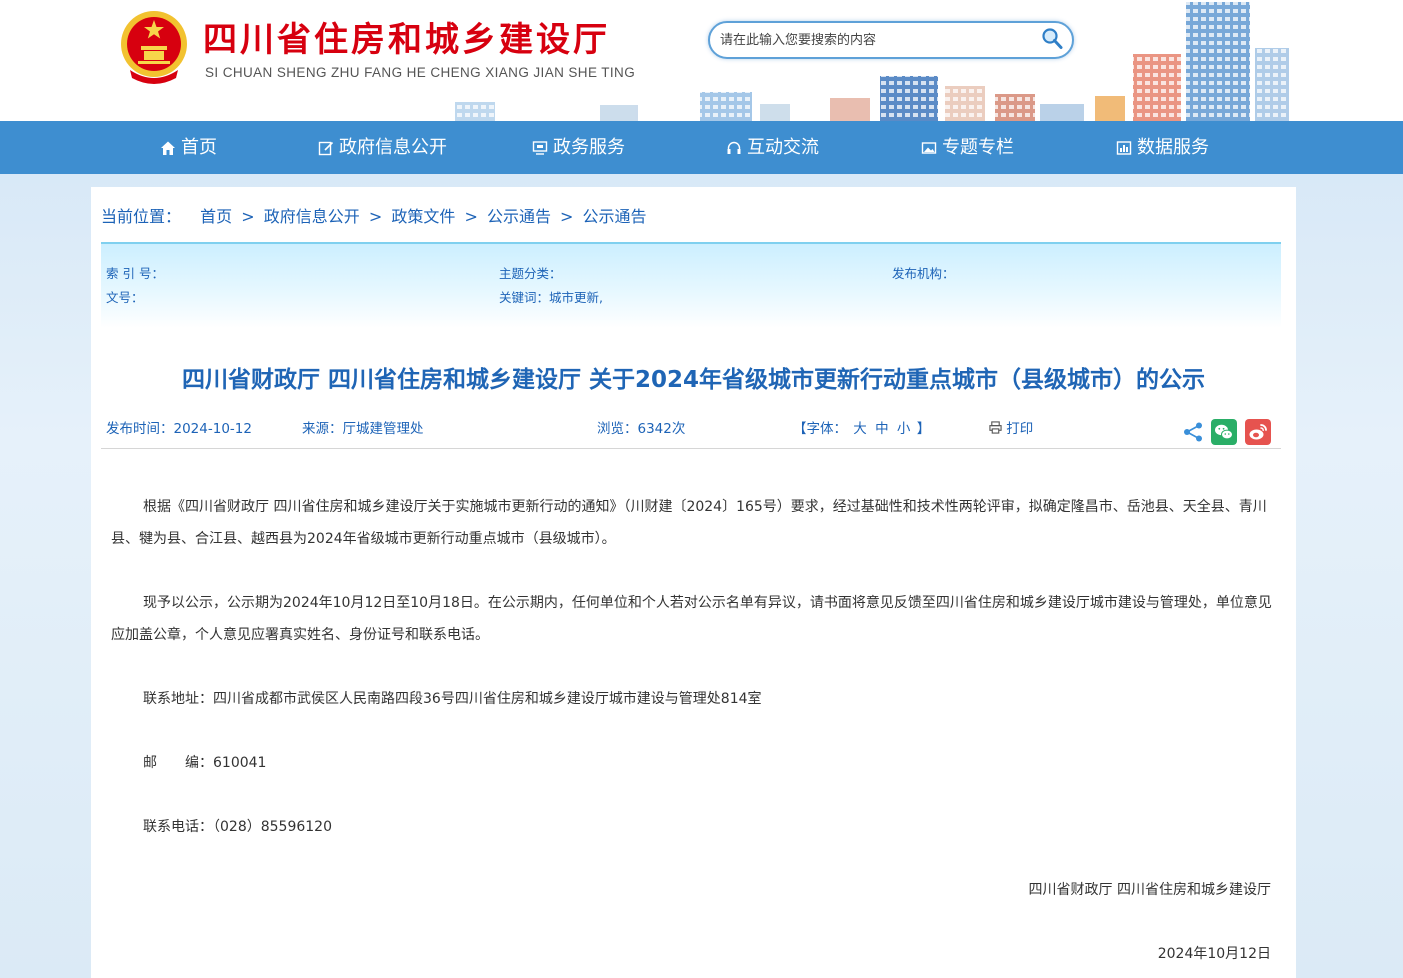  Describe the element at coordinates (237, 827) in the screenshot. I see `article-paragraph: 联系电话：（028）85596120` at that location.